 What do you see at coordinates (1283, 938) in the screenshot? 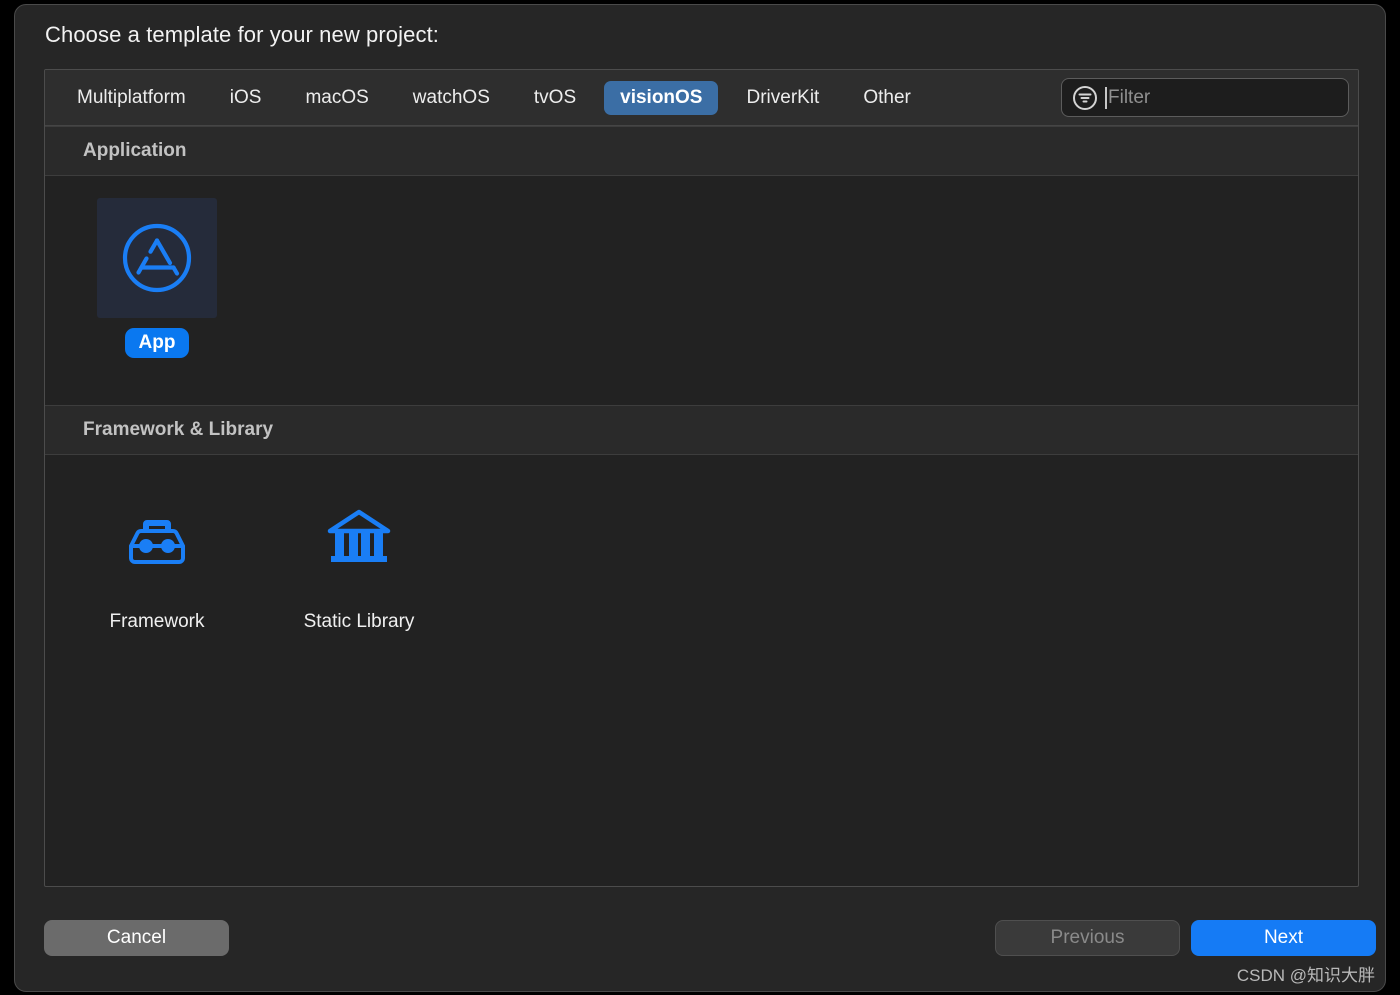
I see `next-button: Next` at bounding box center [1283, 938].